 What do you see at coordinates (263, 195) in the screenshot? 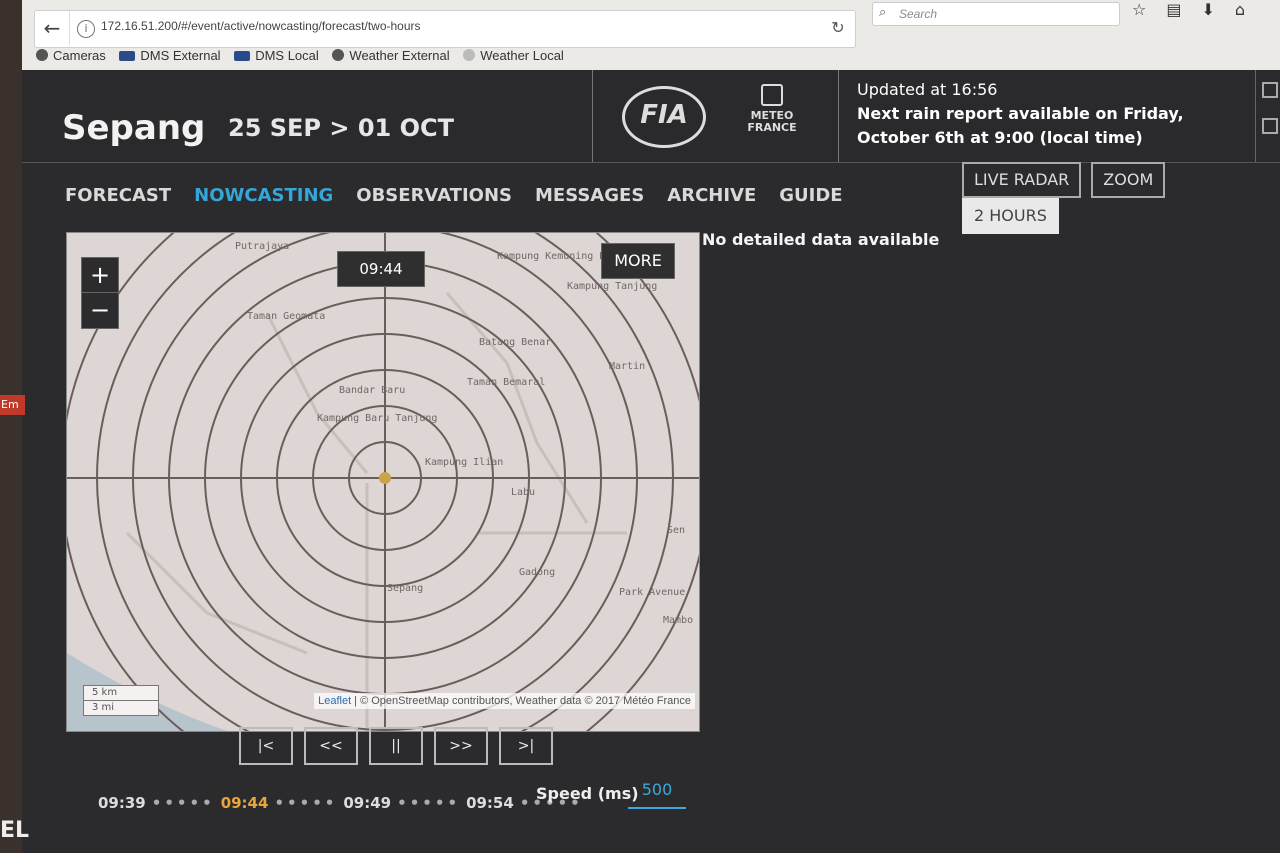
I see `nav-nowcasting: NOWCASTING` at bounding box center [263, 195].